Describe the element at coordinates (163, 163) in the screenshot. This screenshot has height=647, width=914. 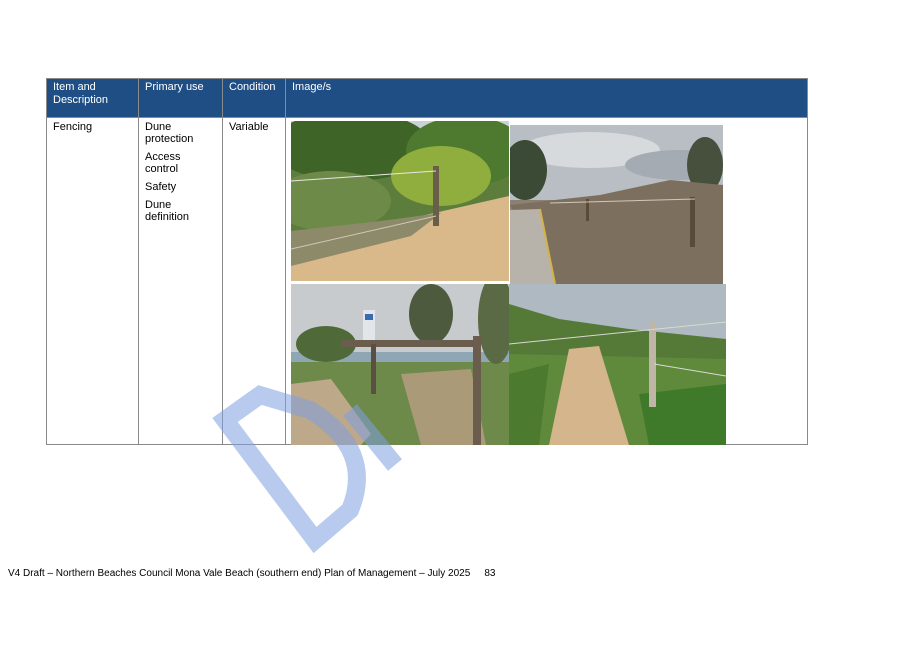
I see `use-item: Access control` at that location.